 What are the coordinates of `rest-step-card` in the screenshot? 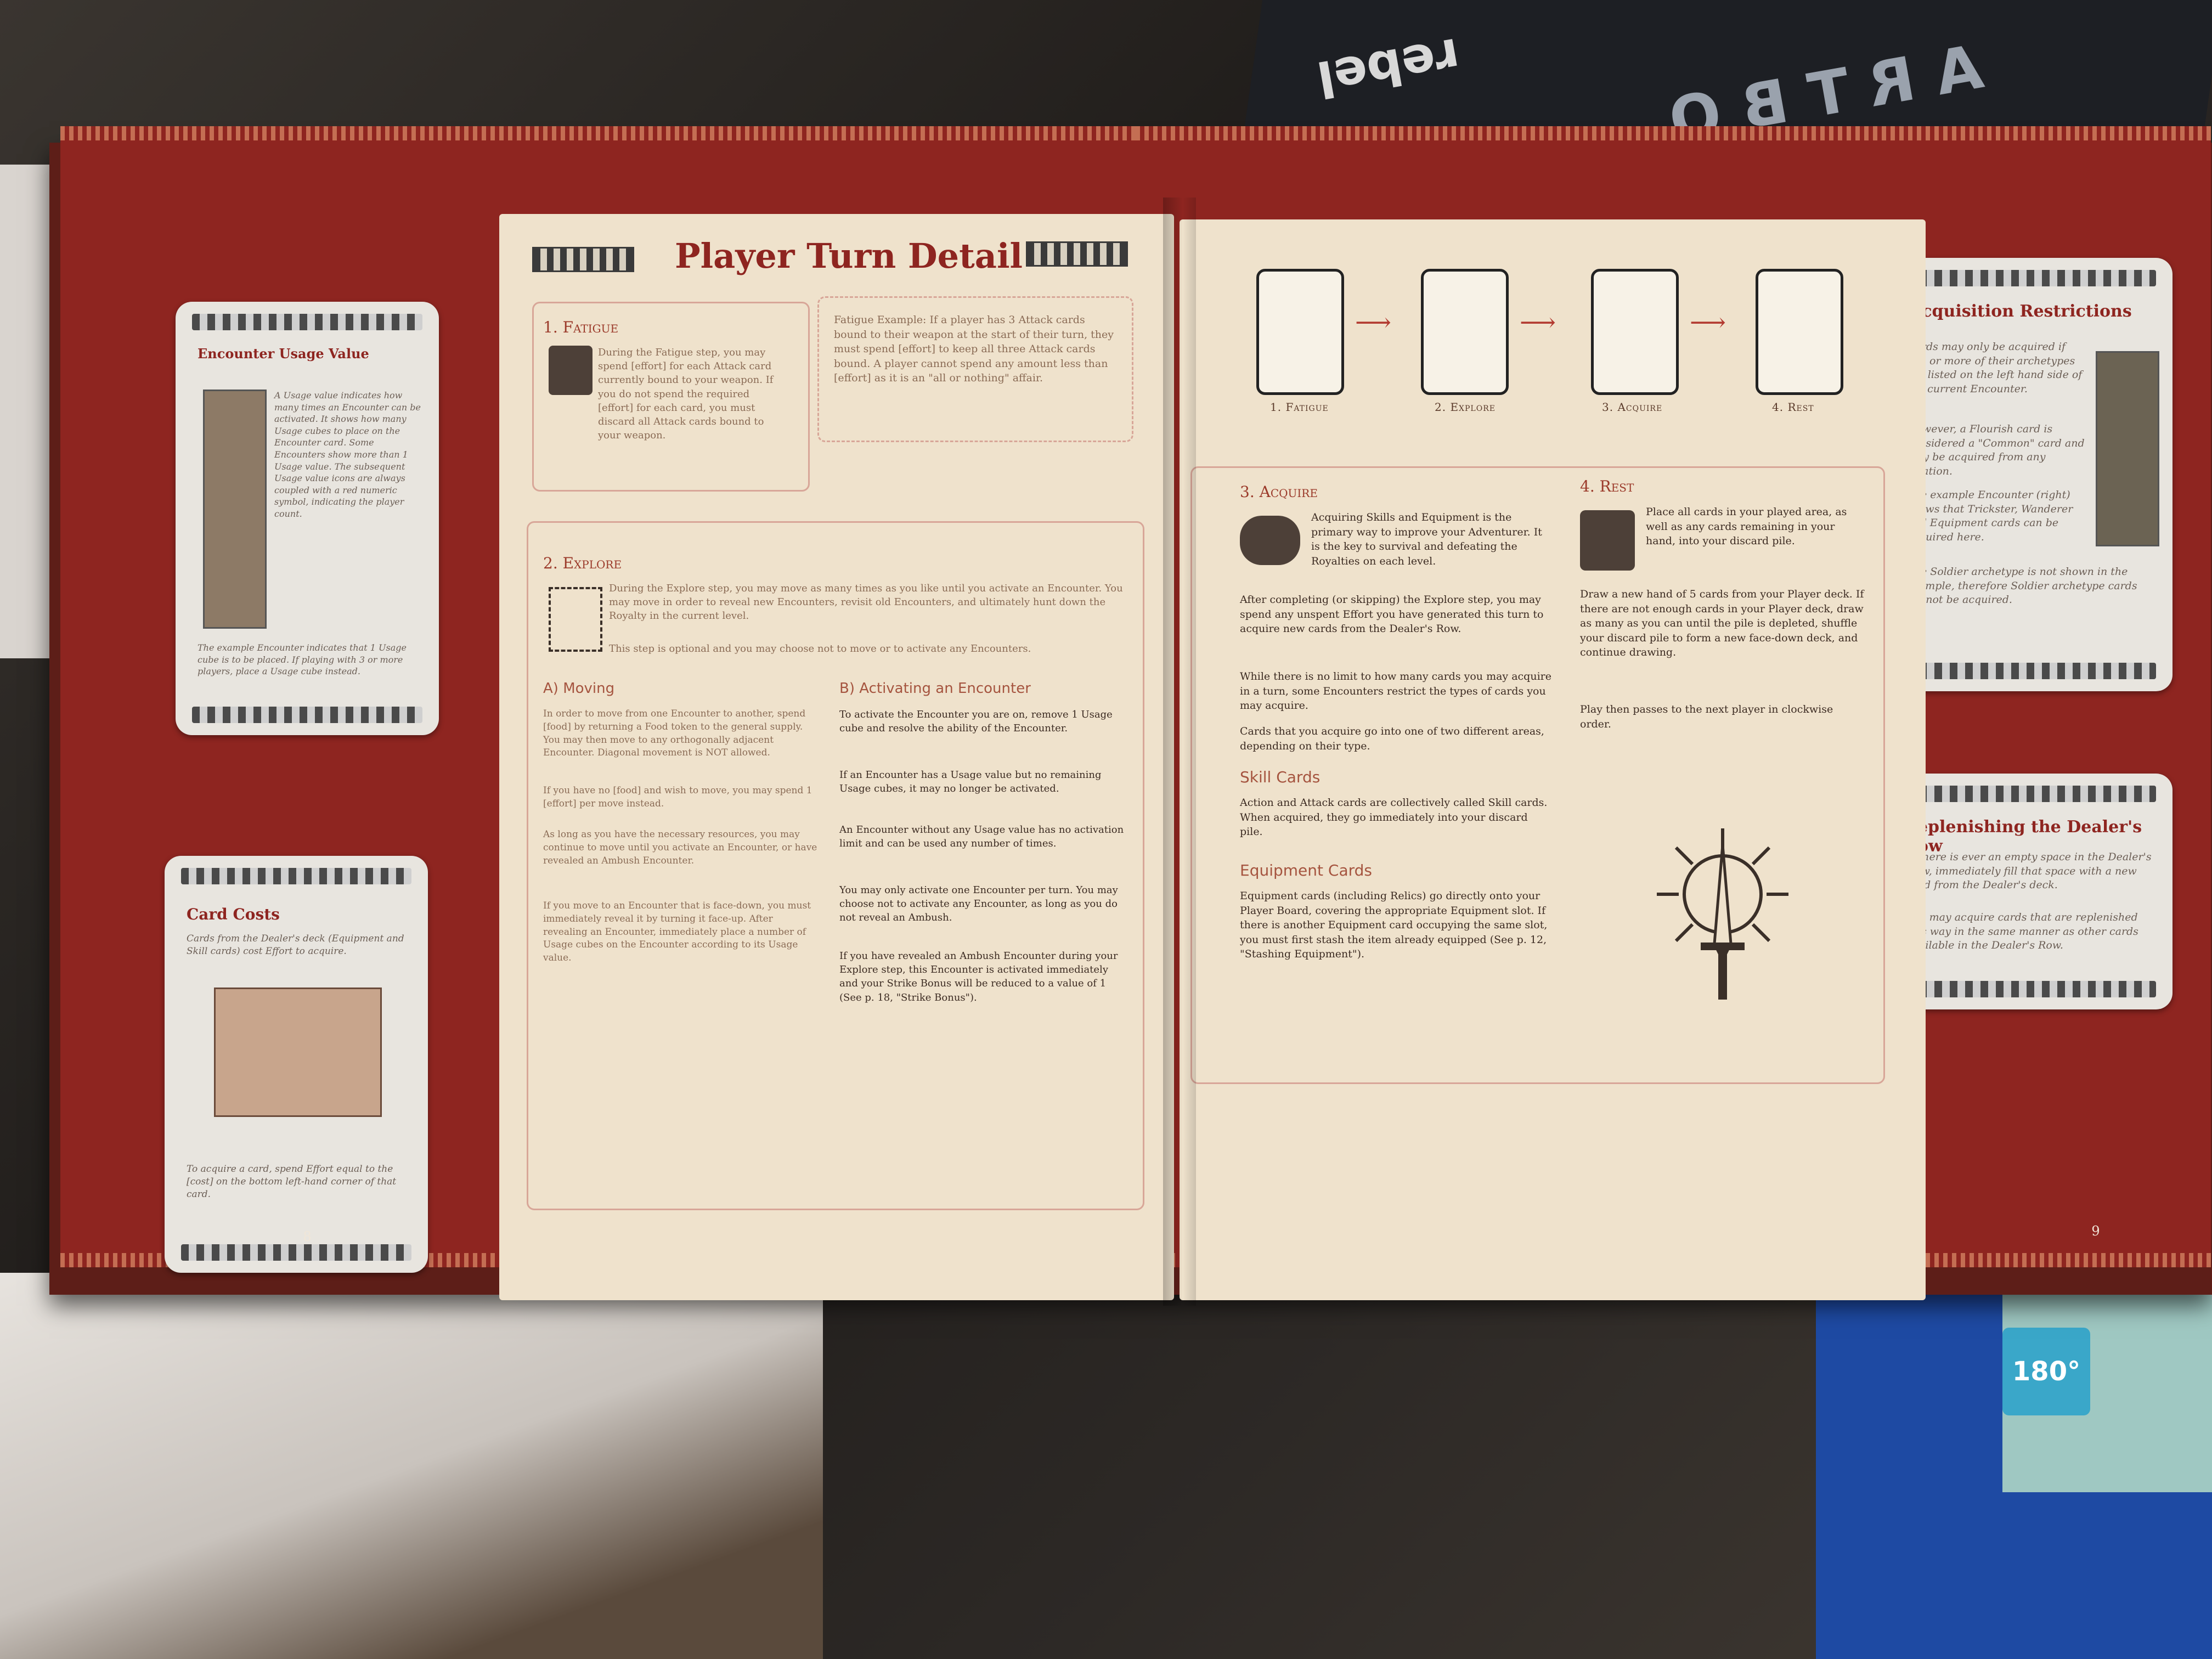 It's located at (1799, 332).